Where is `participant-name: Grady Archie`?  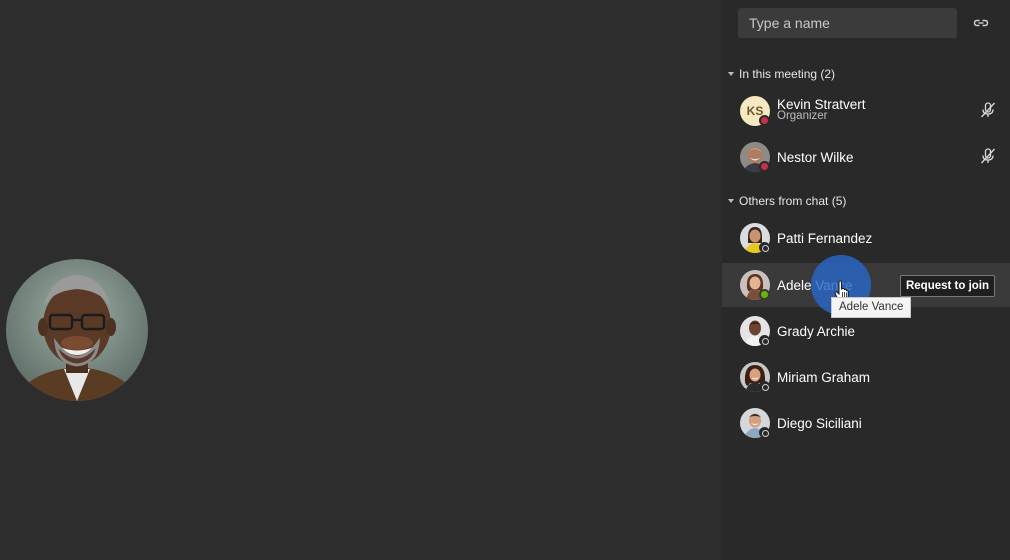
participant-name: Grady Archie is located at coordinates (816, 331).